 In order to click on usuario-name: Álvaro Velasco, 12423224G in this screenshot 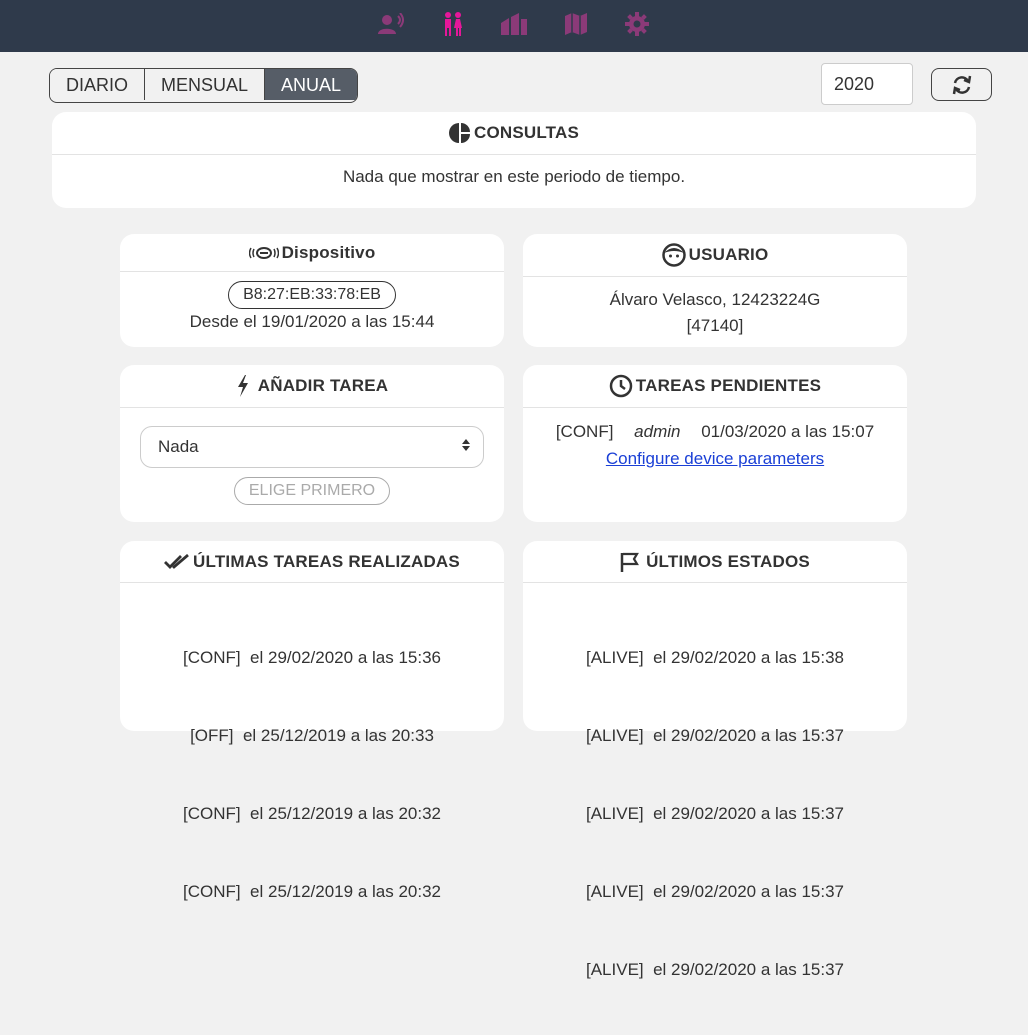, I will do `click(715, 299)`.